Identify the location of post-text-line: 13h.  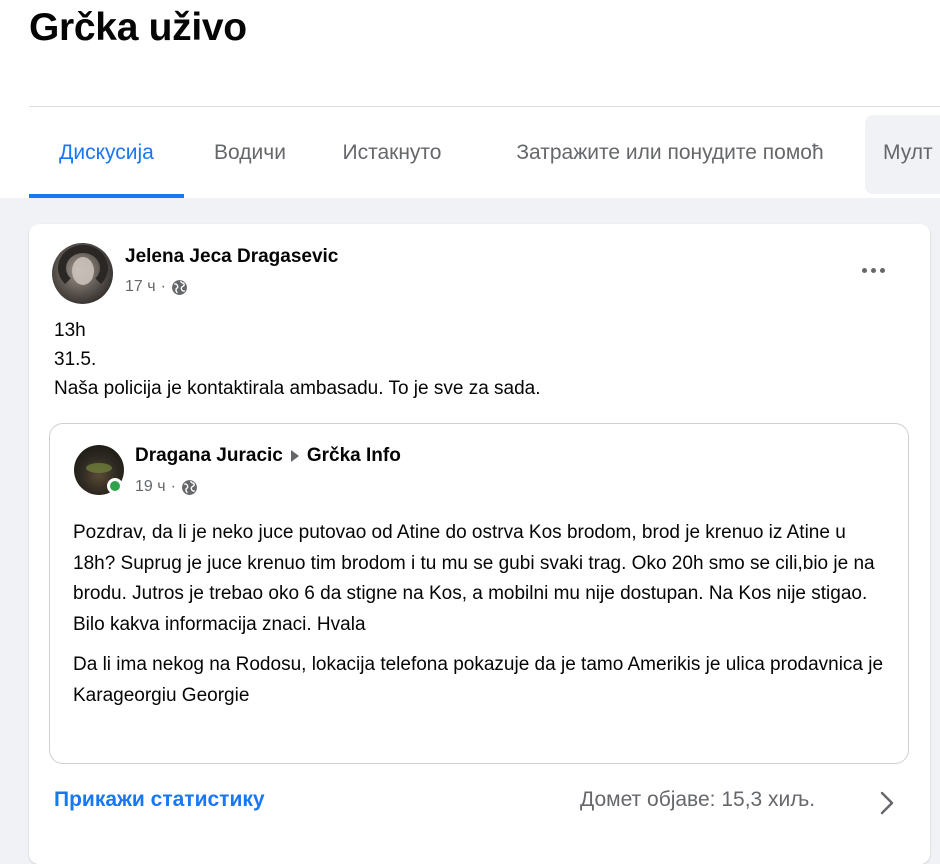
(70, 330).